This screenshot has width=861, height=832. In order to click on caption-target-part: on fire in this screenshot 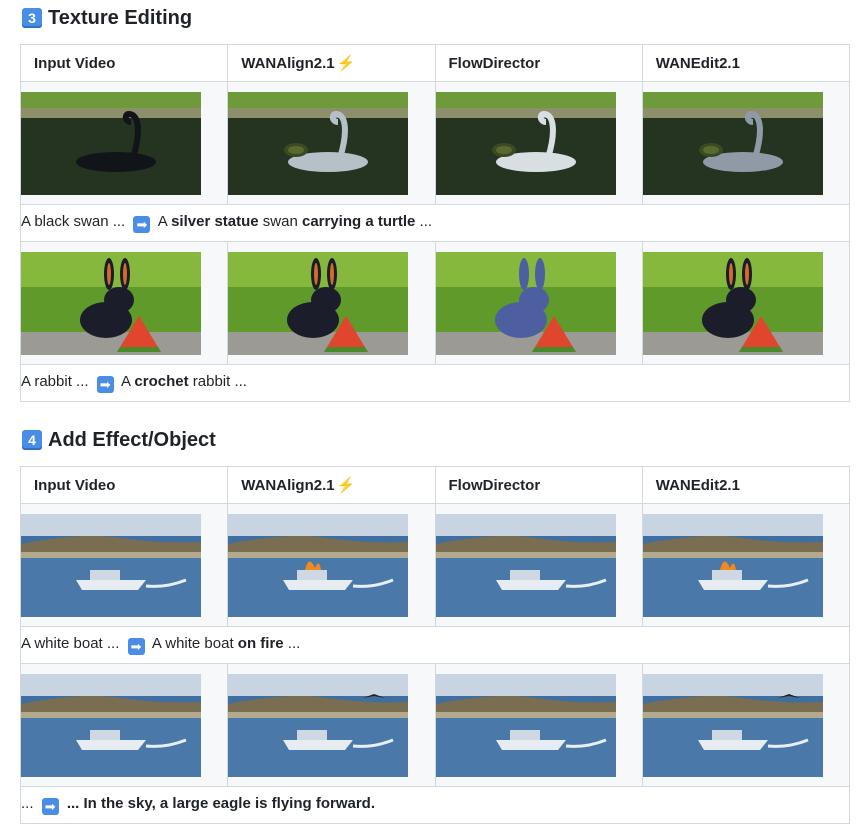, I will do `click(260, 643)`.